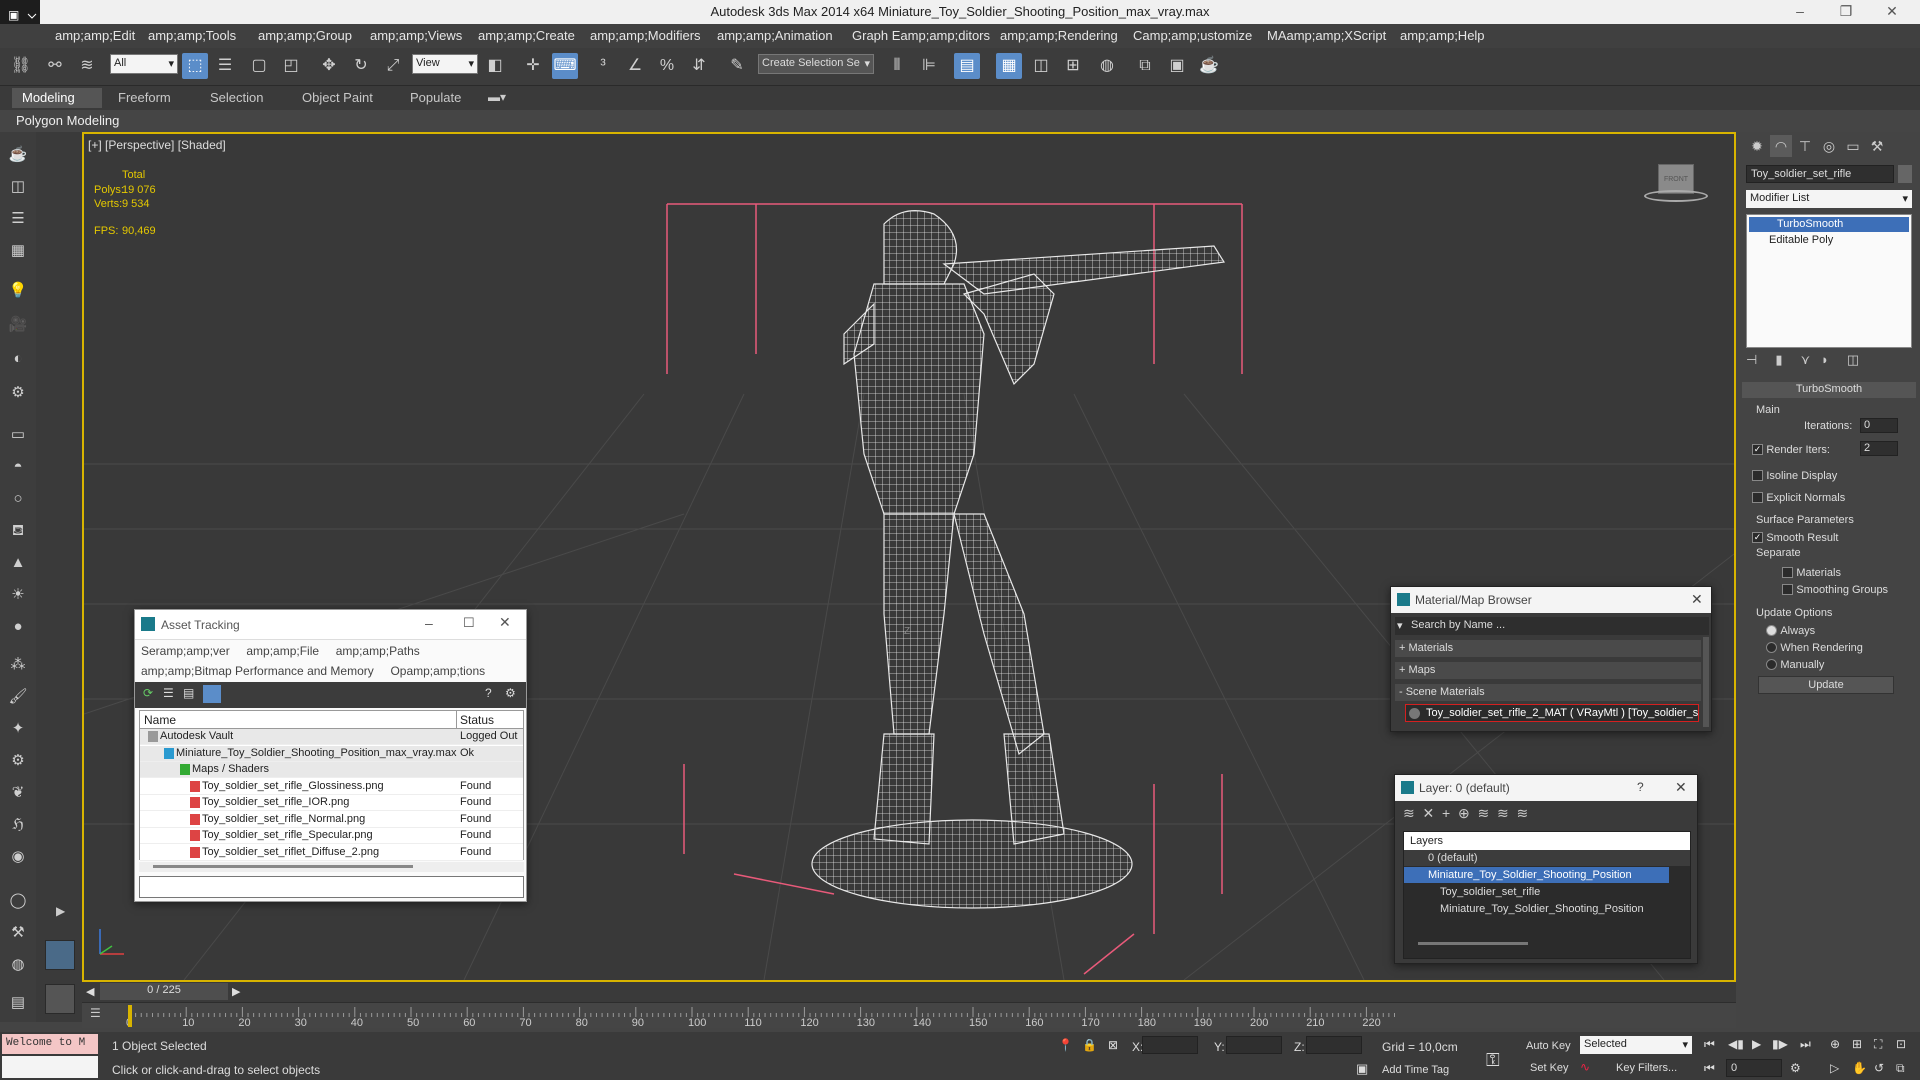 The image size is (1920, 1080). Describe the element at coordinates (331, 803) in the screenshot. I see `table-row: Toy_soldier_set_rifle_IOR.png Found` at that location.